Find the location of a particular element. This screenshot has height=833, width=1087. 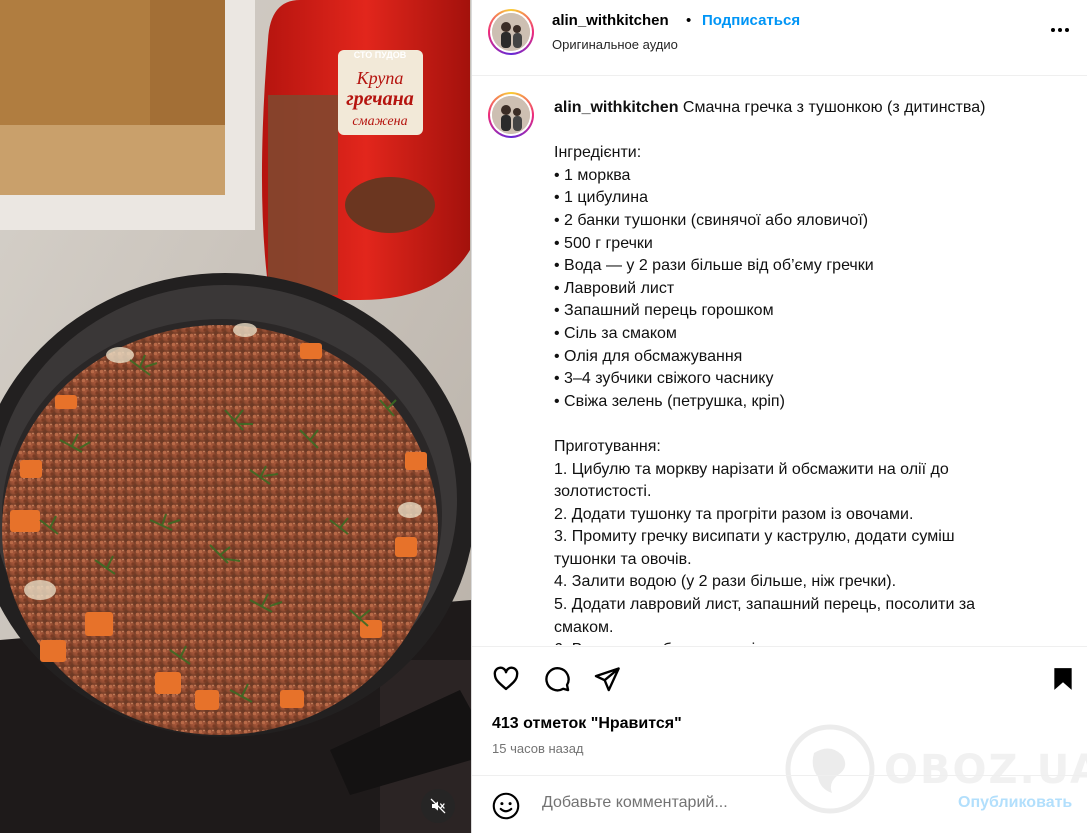

caption-line: золотистості. is located at coordinates (603, 492).